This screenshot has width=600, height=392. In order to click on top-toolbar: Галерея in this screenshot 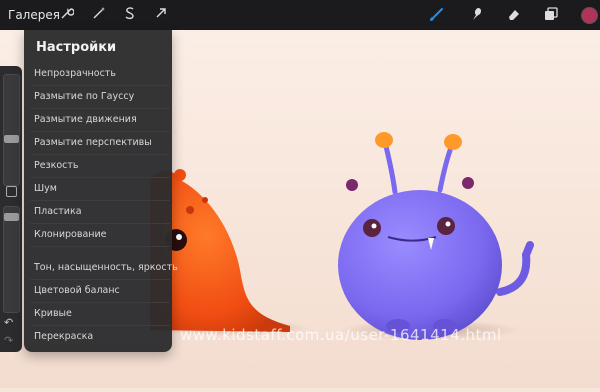, I will do `click(300, 15)`.